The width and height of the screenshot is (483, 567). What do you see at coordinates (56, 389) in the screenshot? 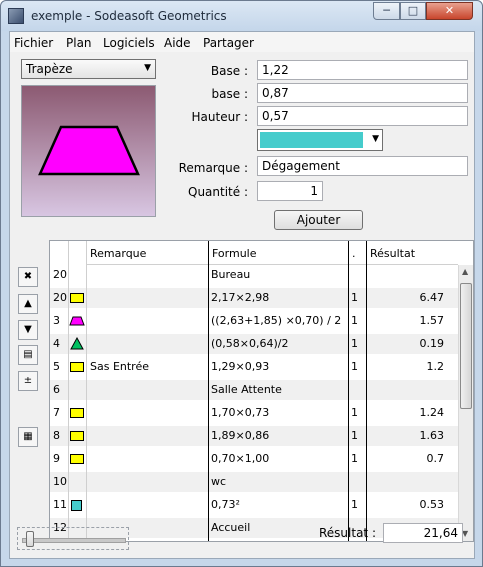
I see `row-number: 6` at bounding box center [56, 389].